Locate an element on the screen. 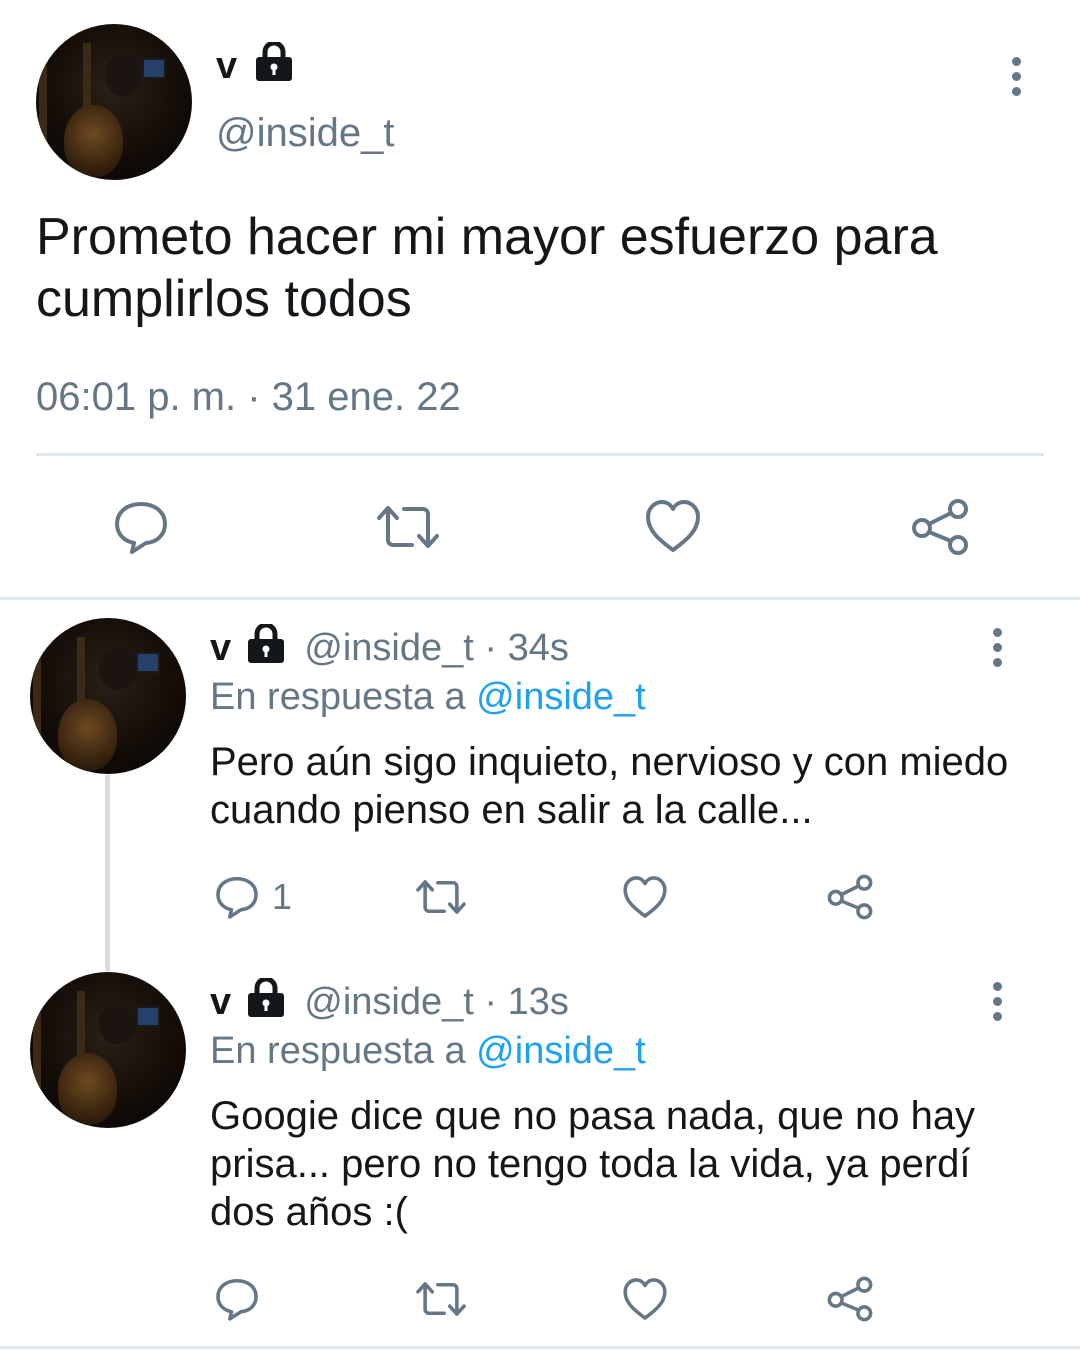  tweet-time: · 34s is located at coordinates (526, 648).